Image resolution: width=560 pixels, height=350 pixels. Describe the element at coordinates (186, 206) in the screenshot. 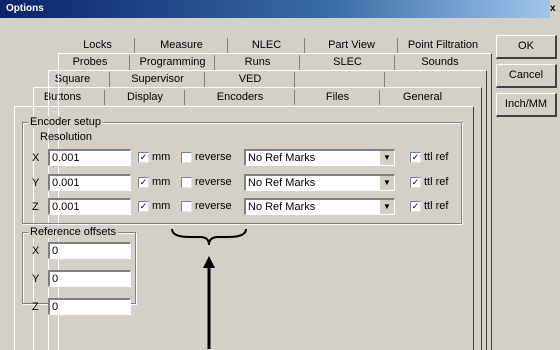

I see `reverse-z-checkbox` at that location.